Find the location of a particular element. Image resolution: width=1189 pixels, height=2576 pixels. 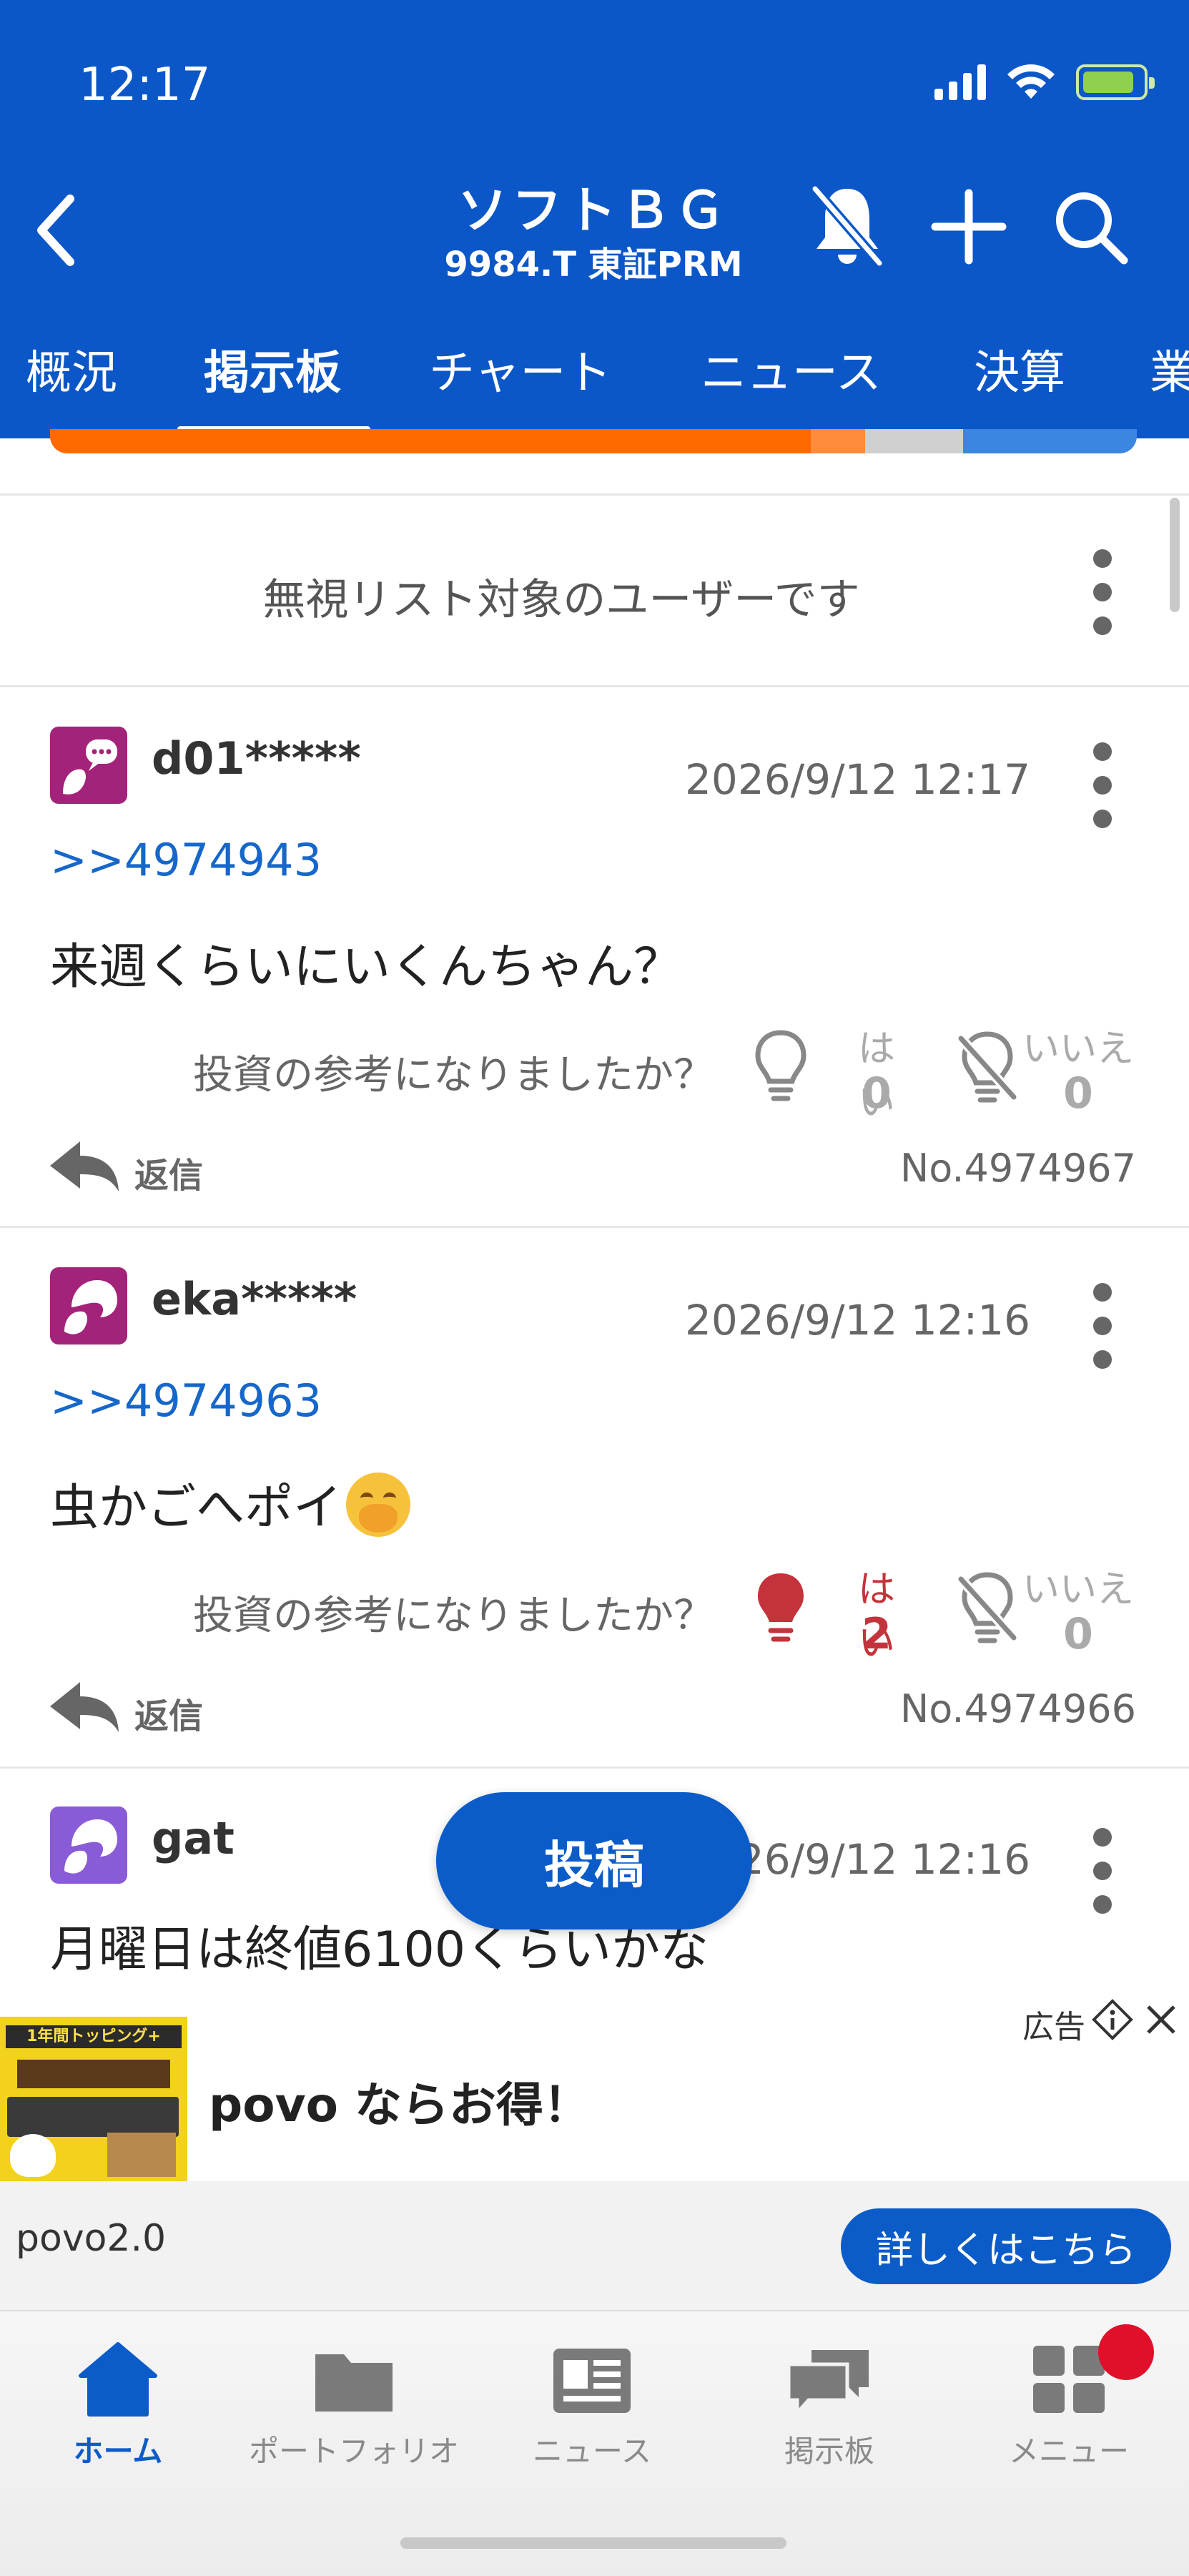

username: gat is located at coordinates (193, 1838).